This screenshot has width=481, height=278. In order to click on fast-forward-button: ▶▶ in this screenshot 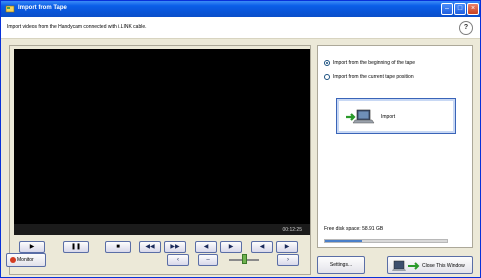, I will do `click(175, 247)`.